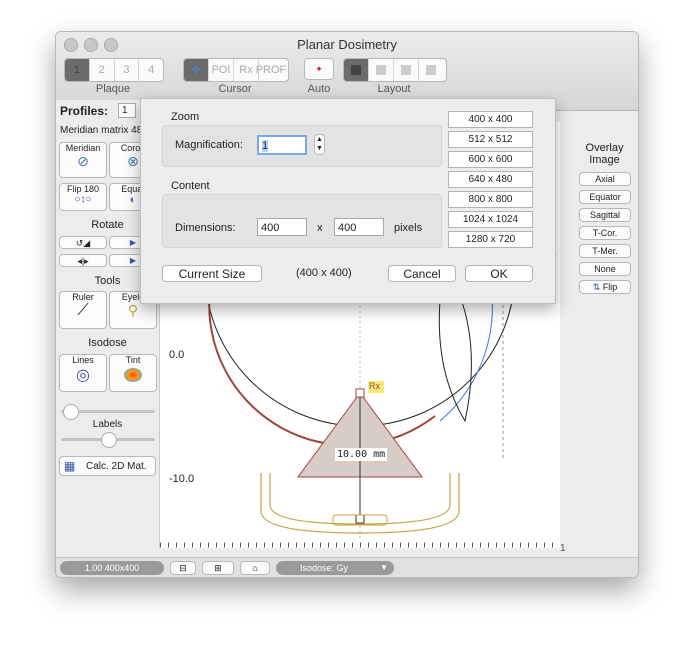 Image resolution: width=693 pixels, height=657 pixels. I want to click on eyelet-icon: ⚲, so click(133, 310).